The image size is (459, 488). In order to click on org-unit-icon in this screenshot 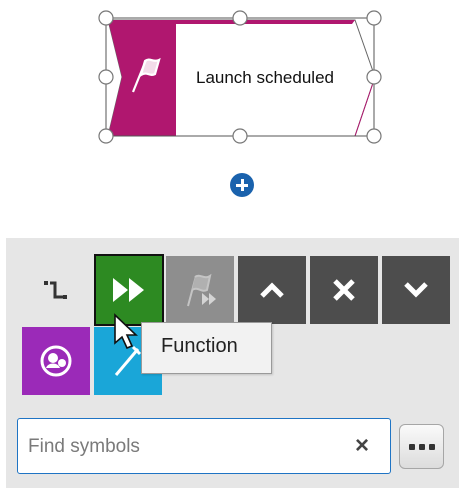, I will do `click(56, 361)`.